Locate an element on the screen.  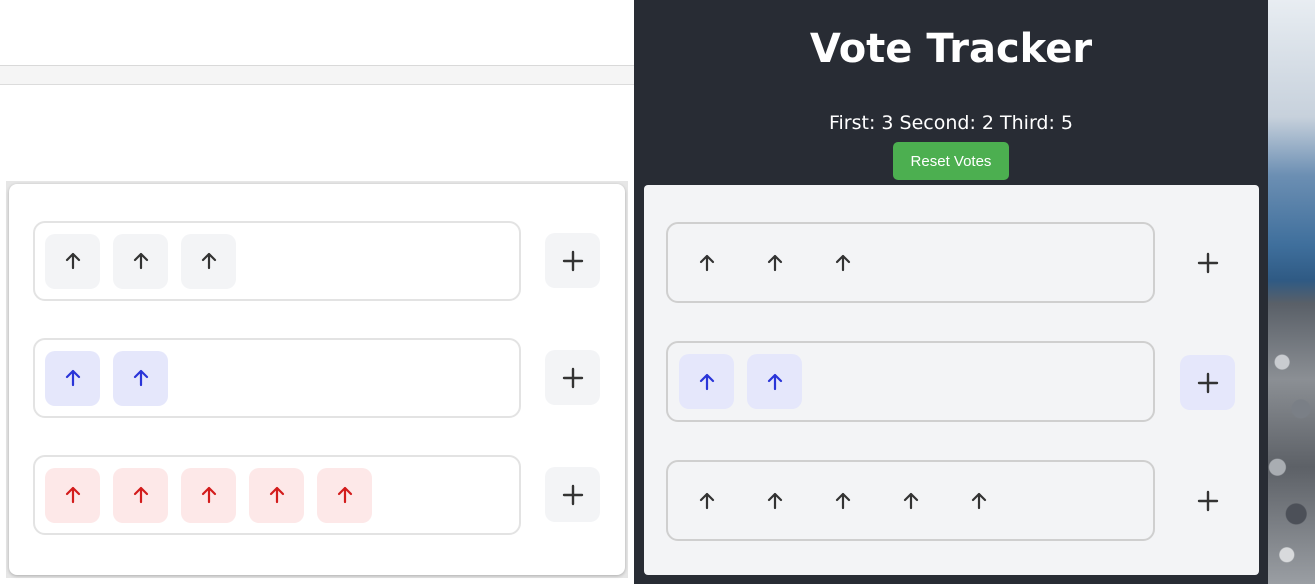
page-title: Vote Tracker is located at coordinates (951, 49).